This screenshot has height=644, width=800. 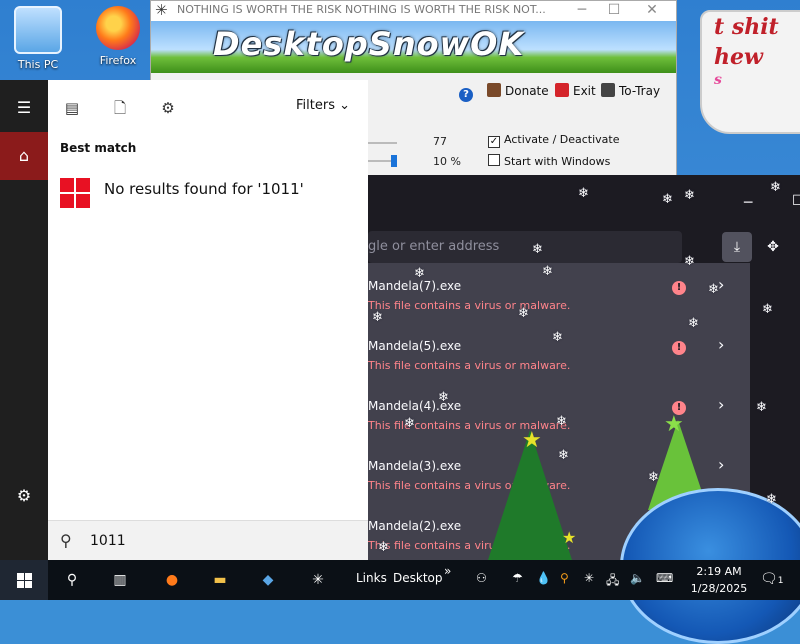 What do you see at coordinates (418, 578) in the screenshot?
I see `desktop-toolbar: Desktop` at bounding box center [418, 578].